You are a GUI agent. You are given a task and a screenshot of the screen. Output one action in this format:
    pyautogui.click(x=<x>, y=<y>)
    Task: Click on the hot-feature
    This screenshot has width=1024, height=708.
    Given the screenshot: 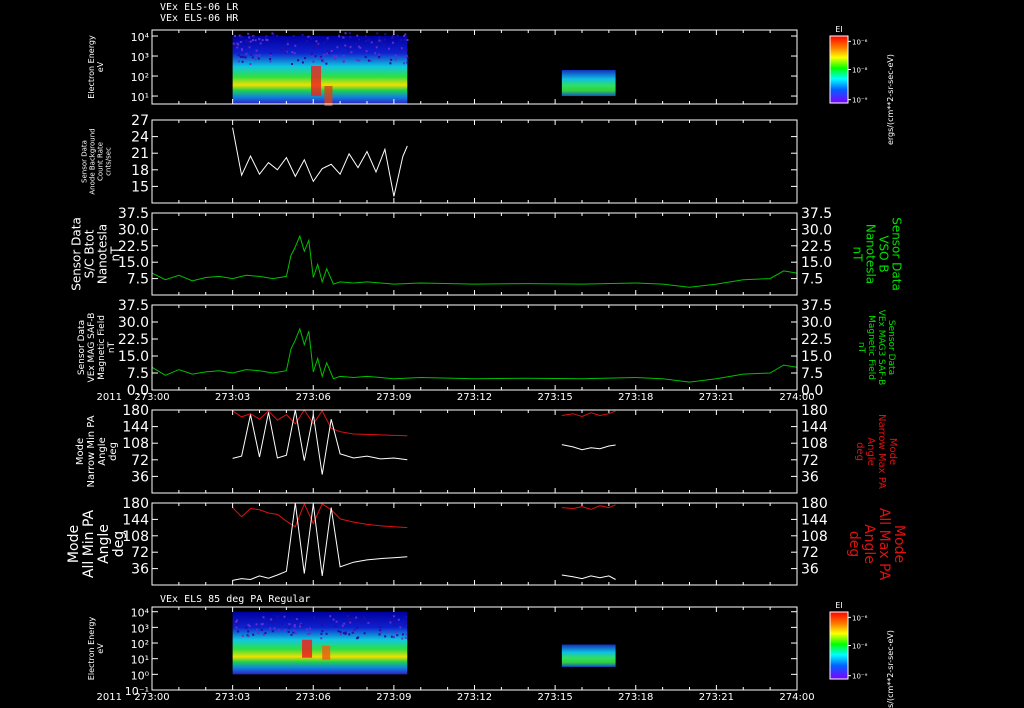 What is the action you would take?
    pyautogui.click(x=316, y=81)
    